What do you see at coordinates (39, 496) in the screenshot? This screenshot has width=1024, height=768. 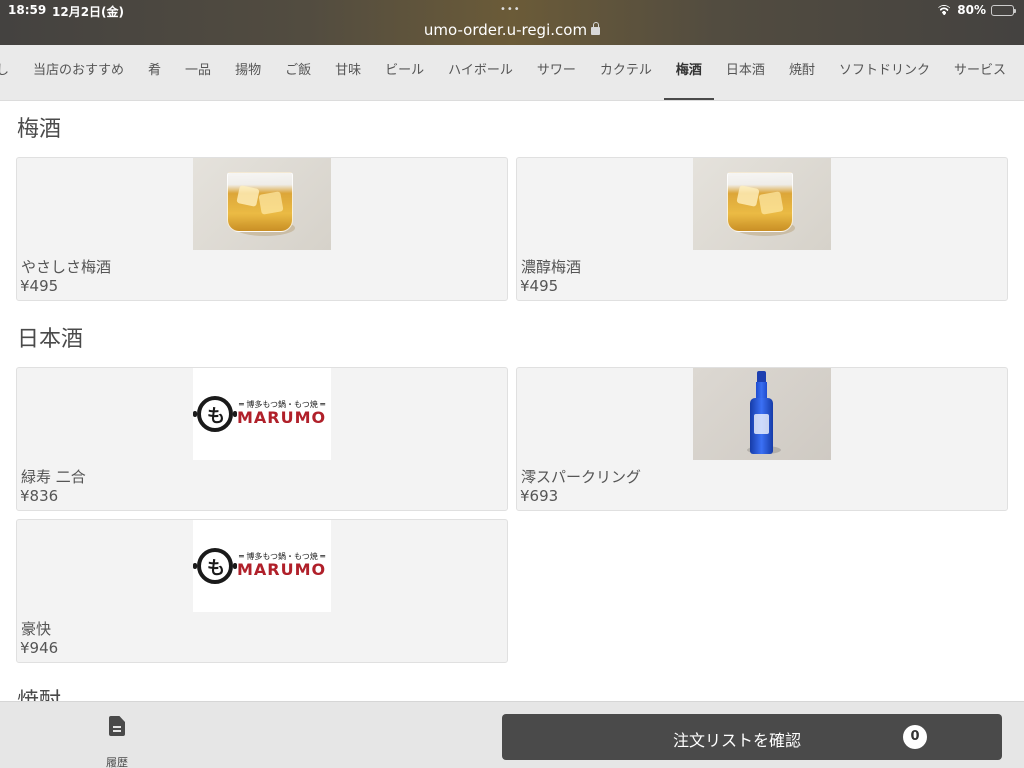 I see `item-price: ¥836` at bounding box center [39, 496].